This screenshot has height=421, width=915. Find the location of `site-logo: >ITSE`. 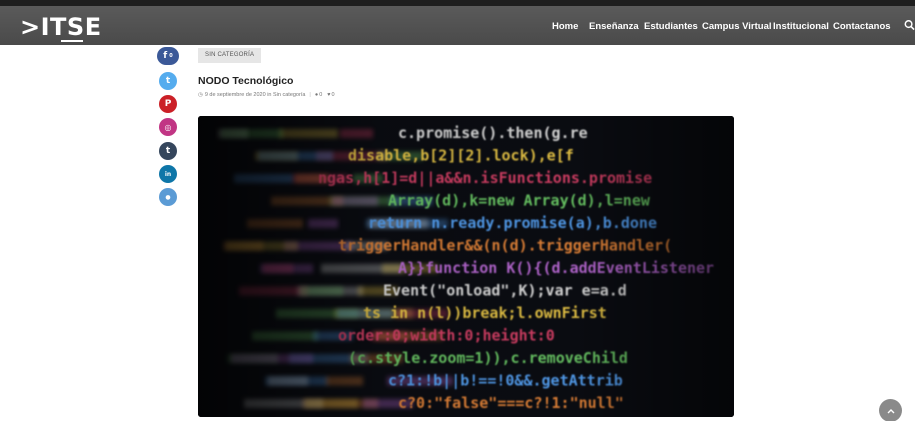

site-logo: >ITSE is located at coordinates (61, 27).